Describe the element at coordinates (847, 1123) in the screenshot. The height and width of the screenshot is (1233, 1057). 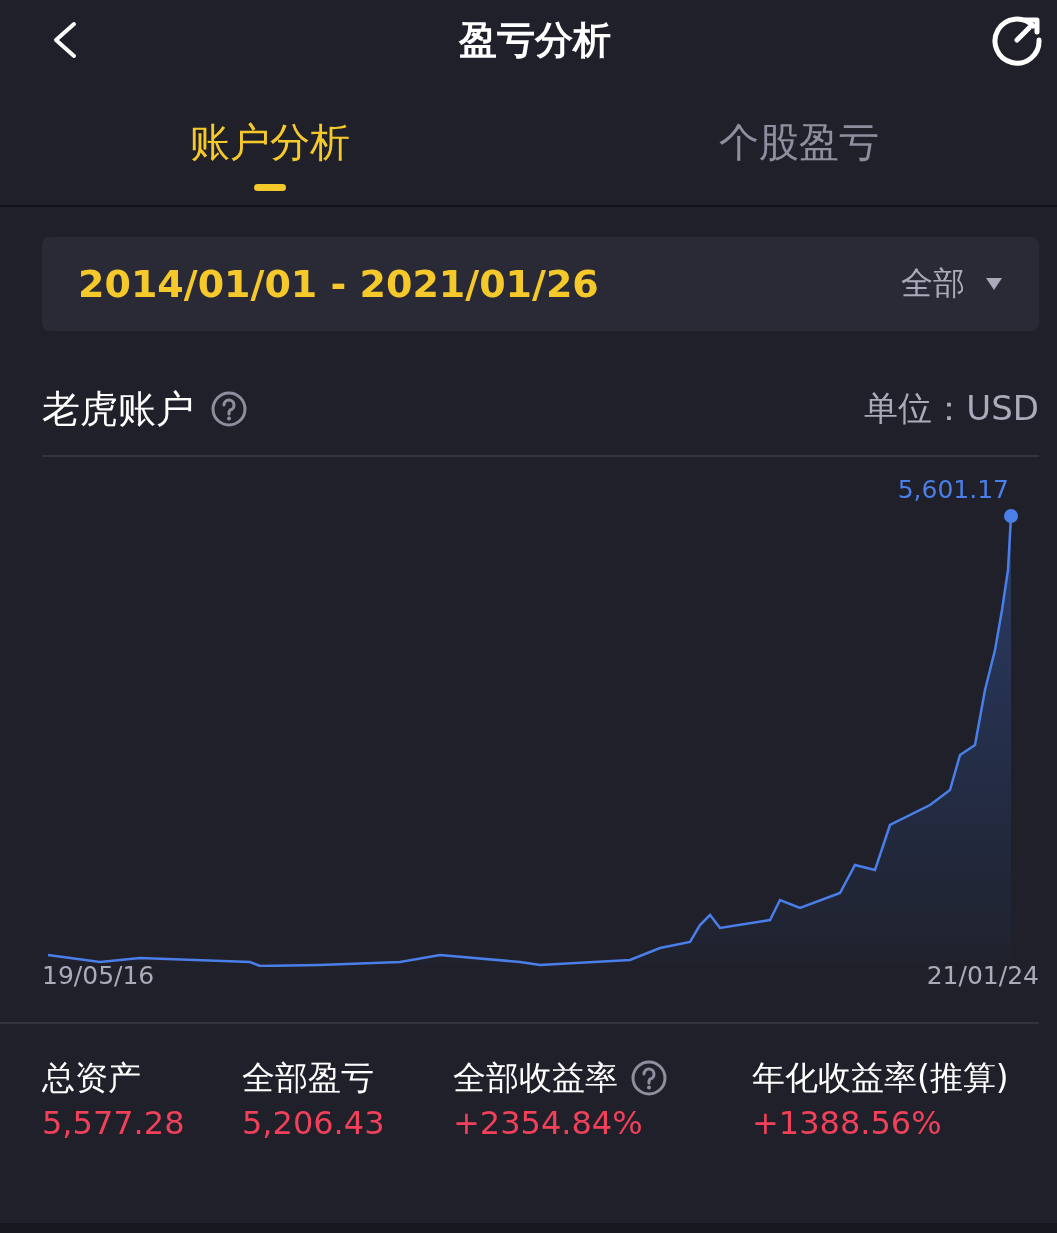
I see `stat-value: +1388.56%` at that location.